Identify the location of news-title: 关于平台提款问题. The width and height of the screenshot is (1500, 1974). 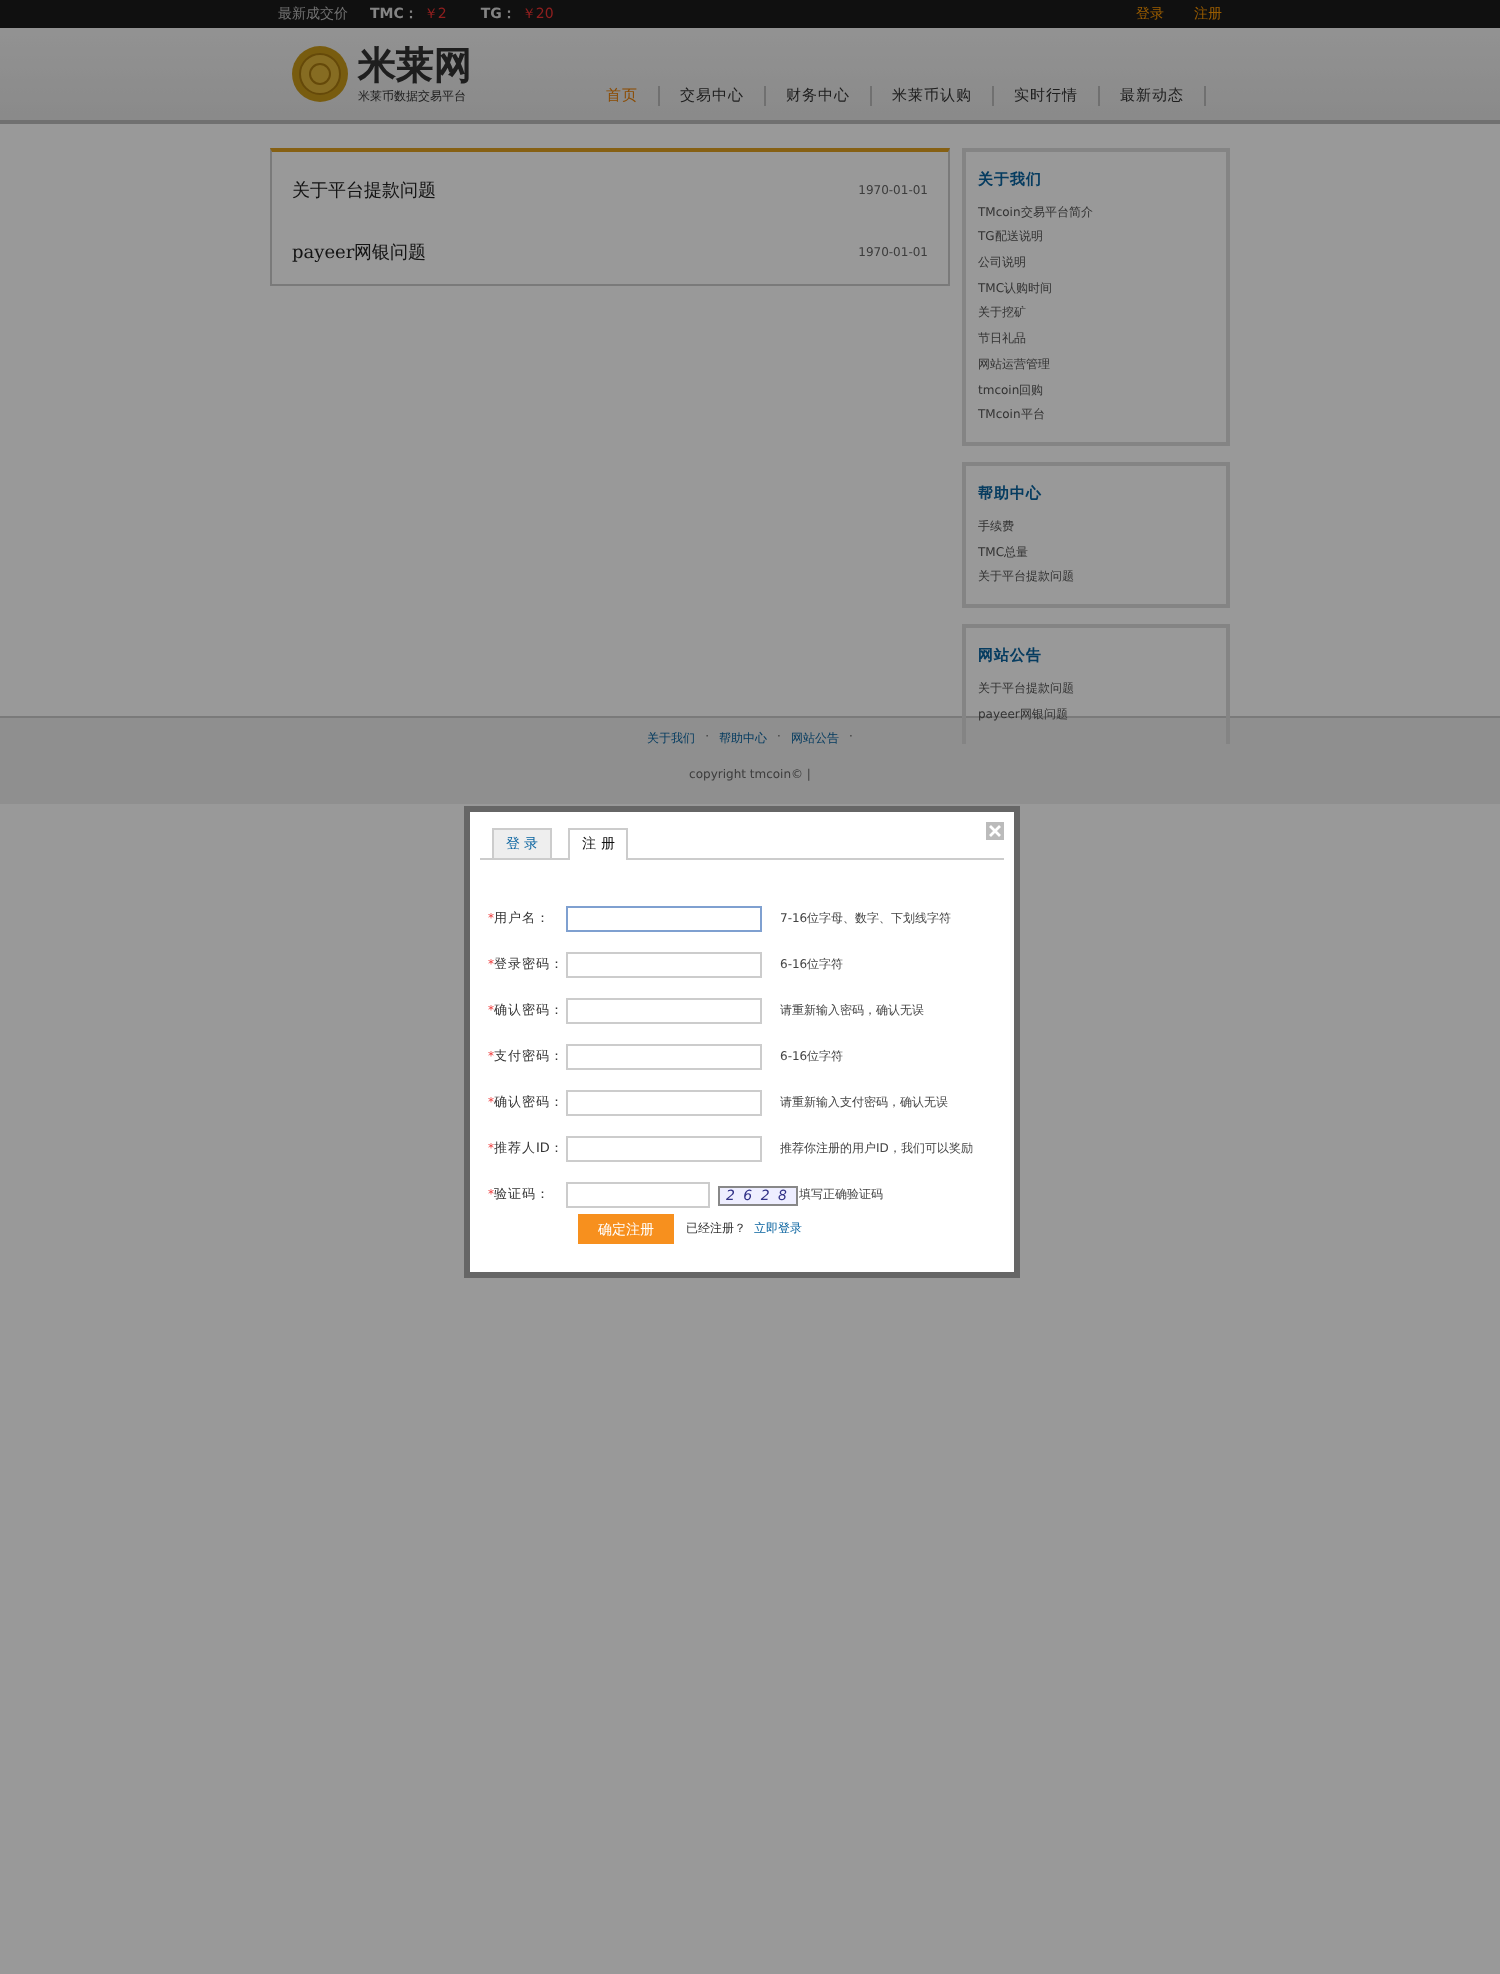
(364, 191).